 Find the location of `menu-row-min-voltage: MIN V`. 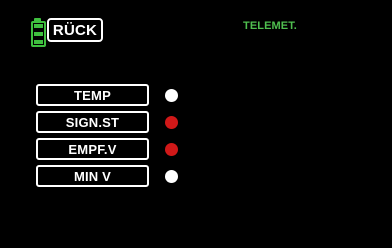

menu-row-min-voltage: MIN V is located at coordinates (116, 176).